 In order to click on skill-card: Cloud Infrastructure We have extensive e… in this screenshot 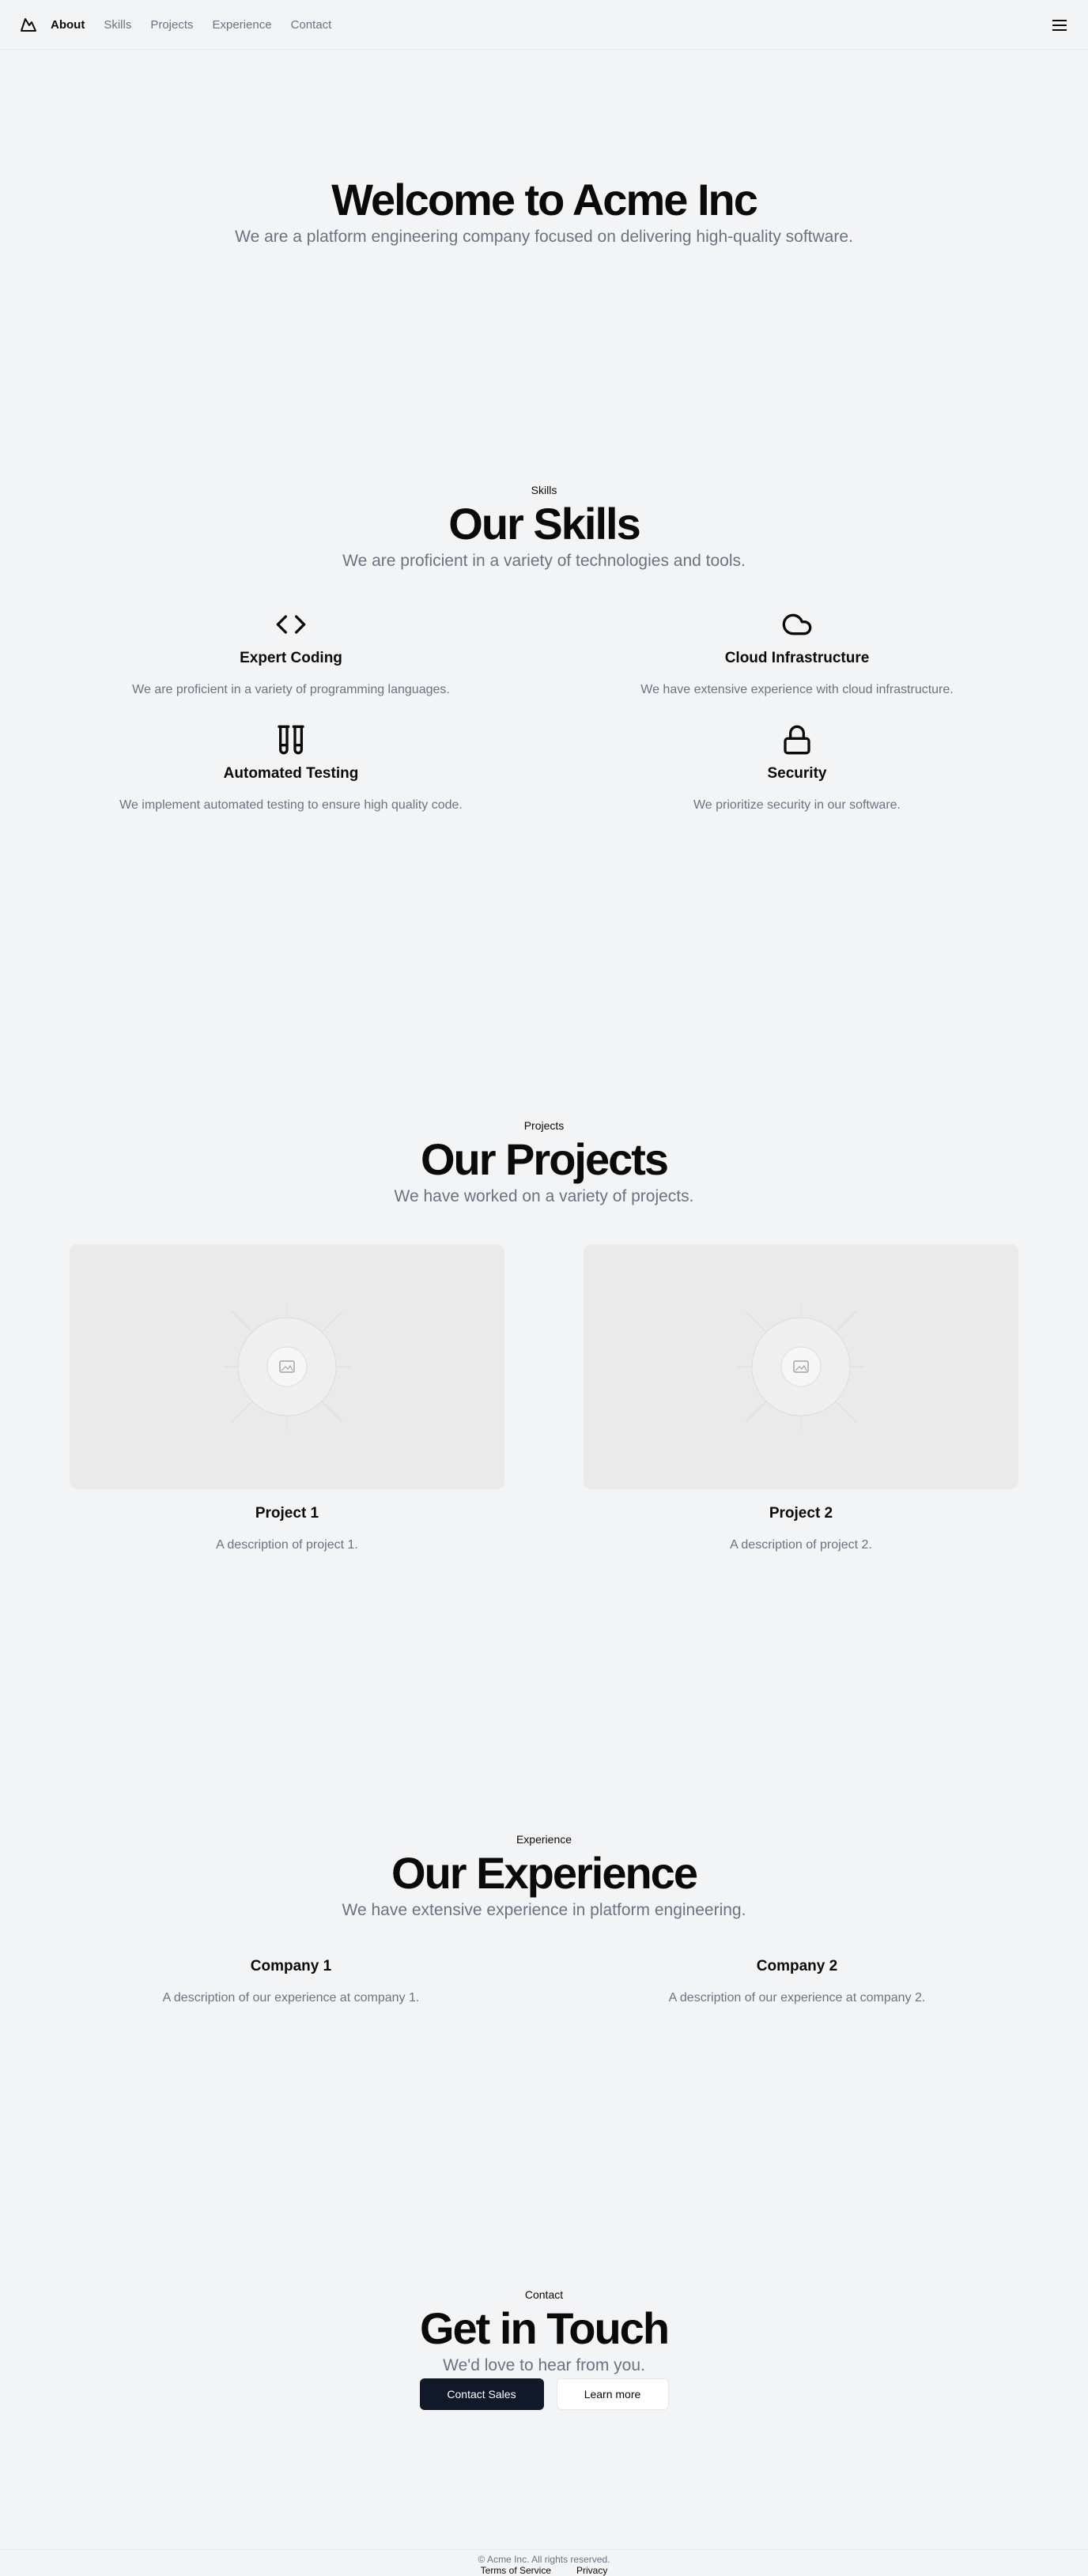, I will do `click(797, 653)`.